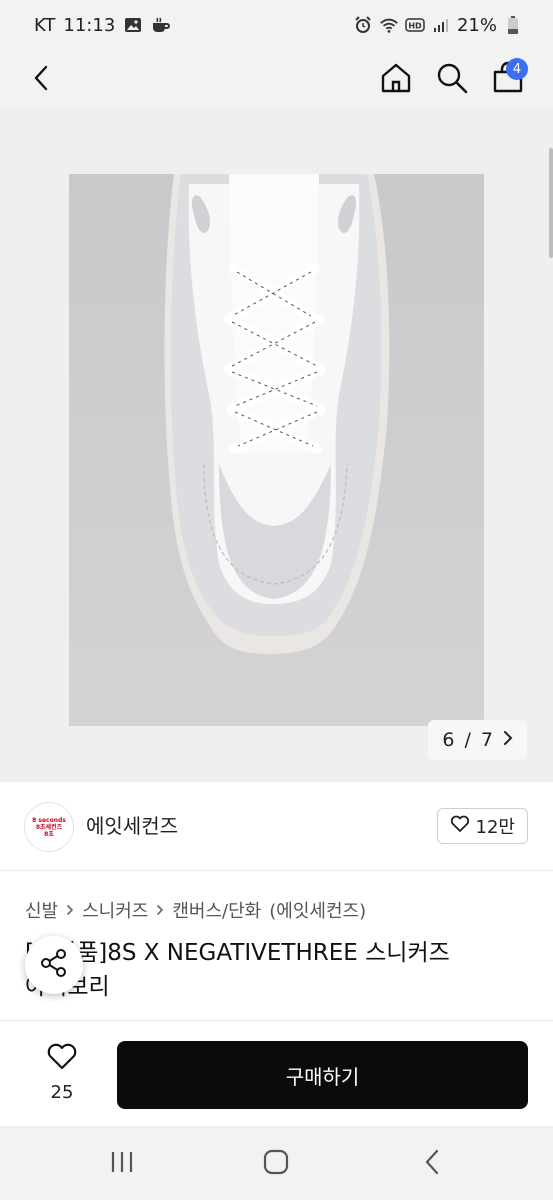 This screenshot has height=1200, width=553. I want to click on shop-like-button: 12만, so click(482, 826).